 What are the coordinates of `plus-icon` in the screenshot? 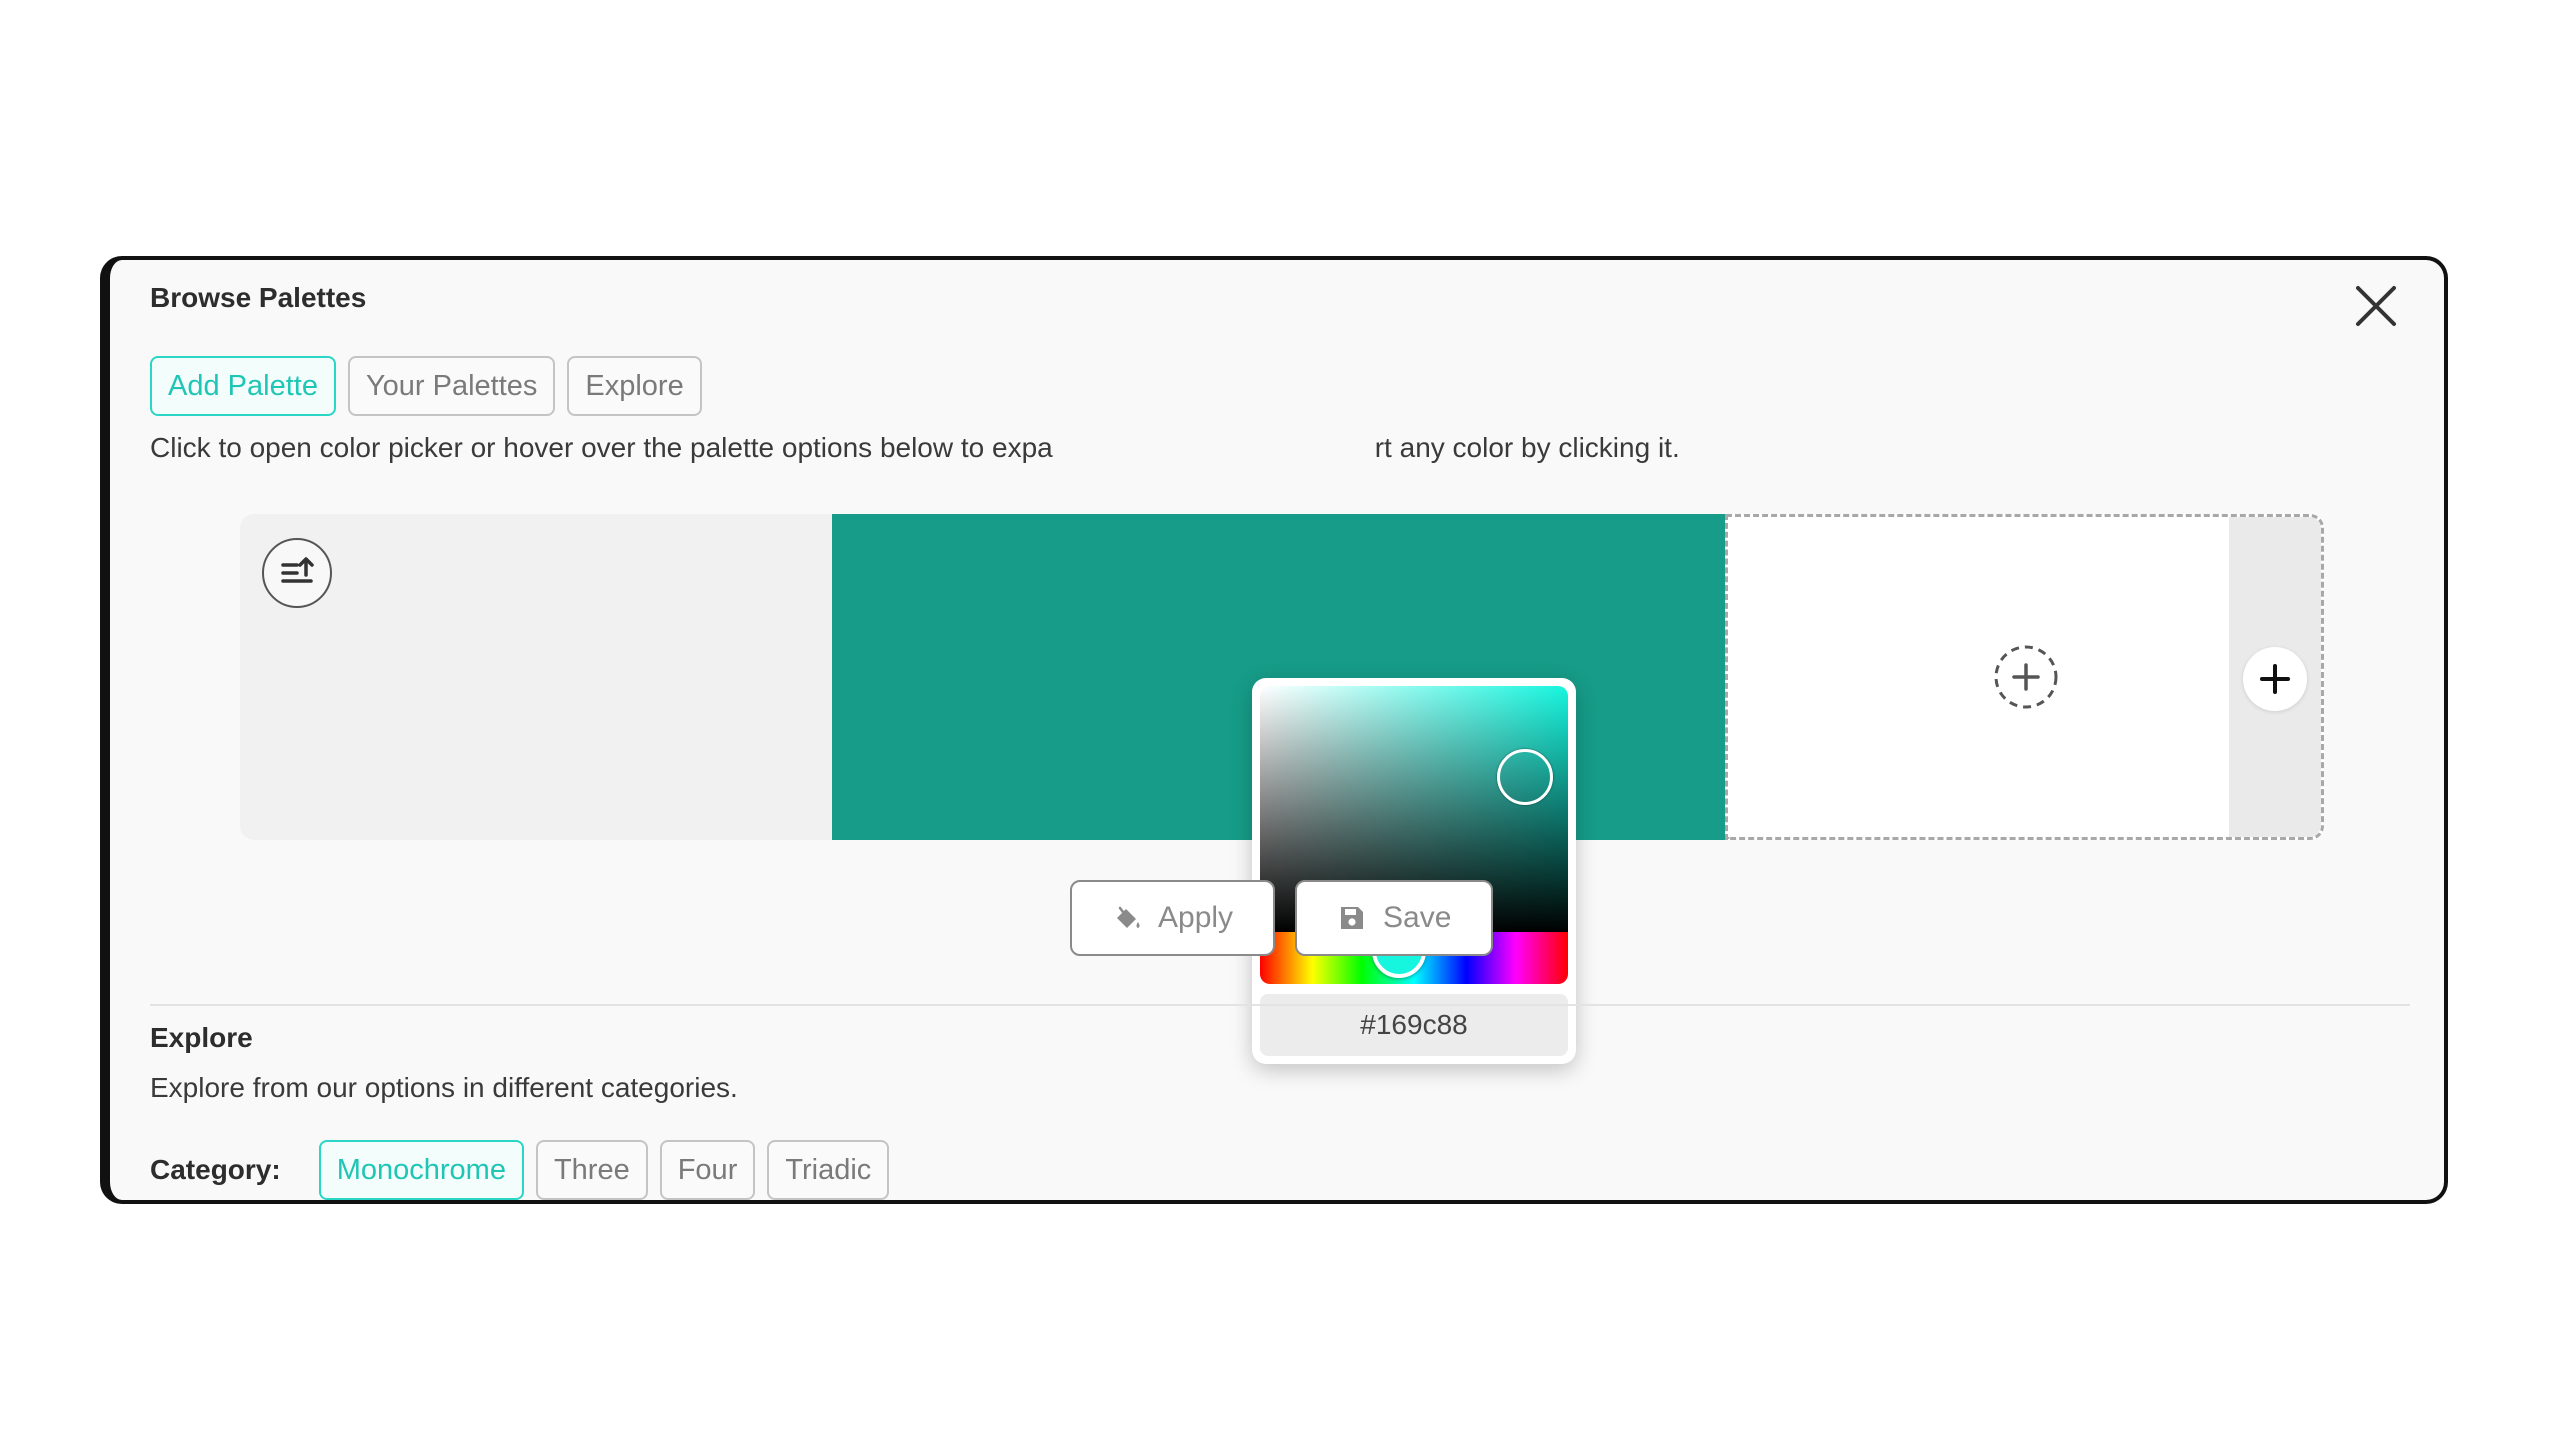 It's located at (2275, 679).